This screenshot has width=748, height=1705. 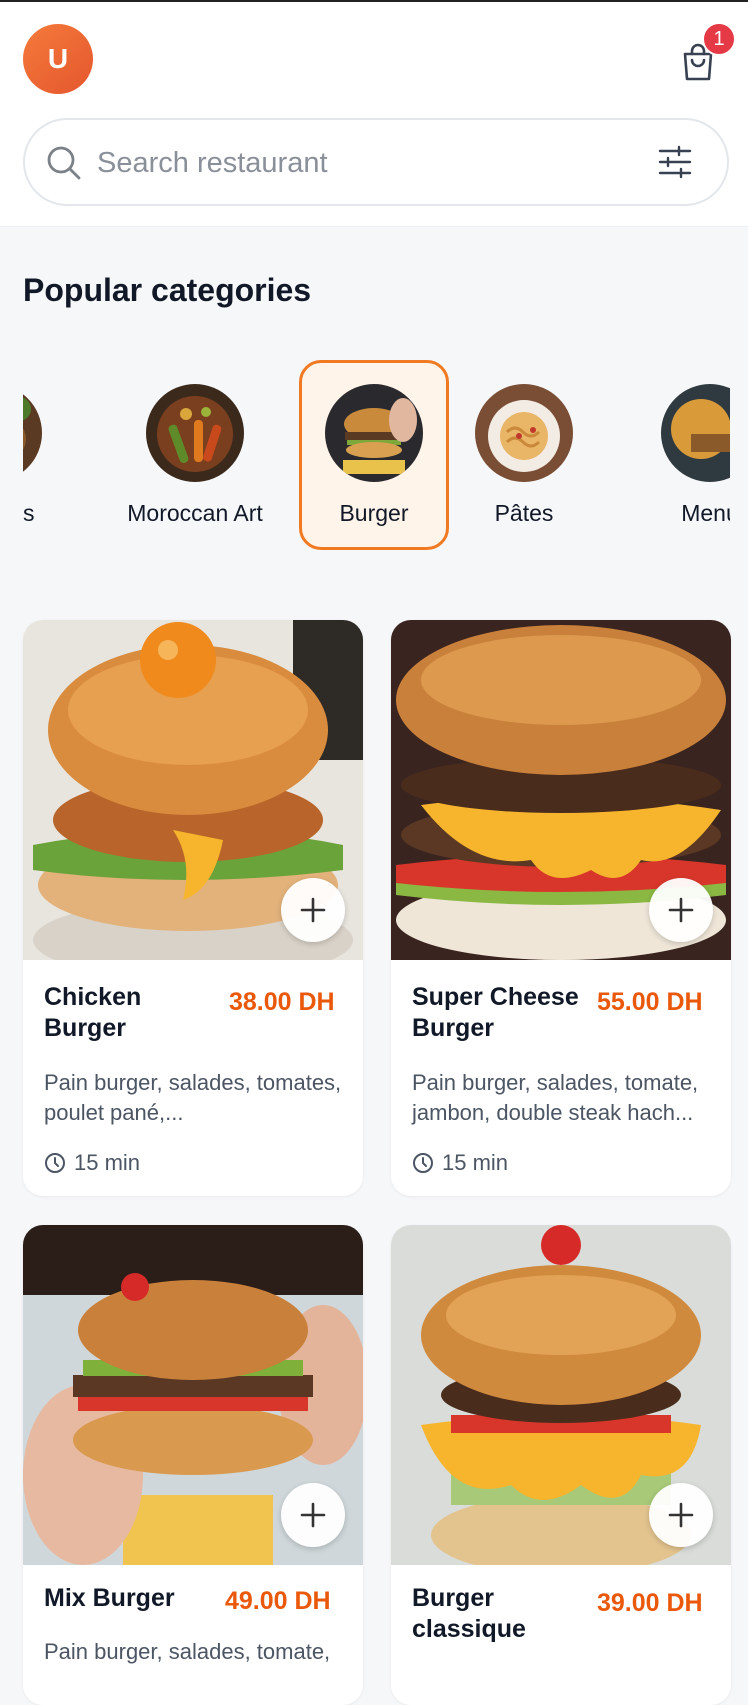 I want to click on product-name: Super Cheese Burger, so click(x=495, y=1012).